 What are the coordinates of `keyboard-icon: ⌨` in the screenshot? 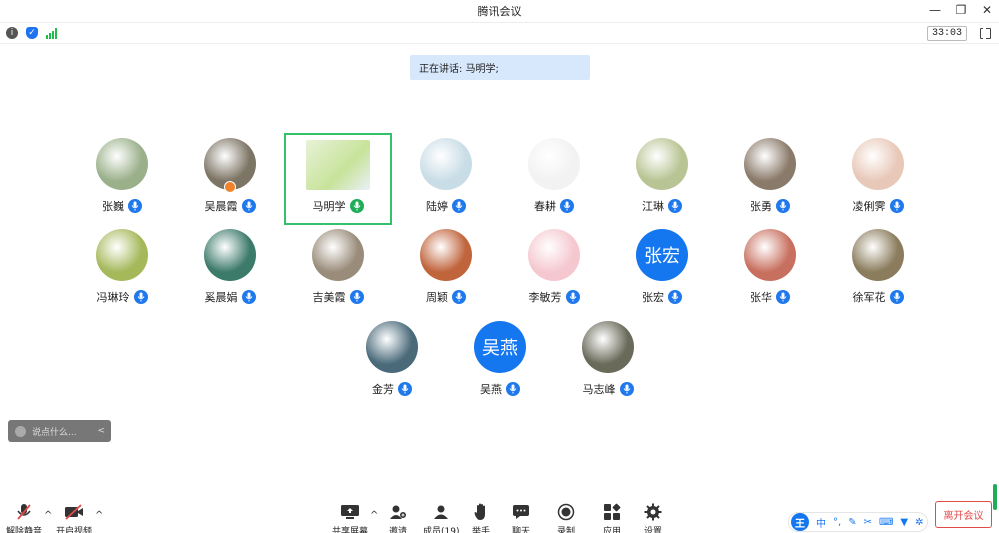 It's located at (886, 522).